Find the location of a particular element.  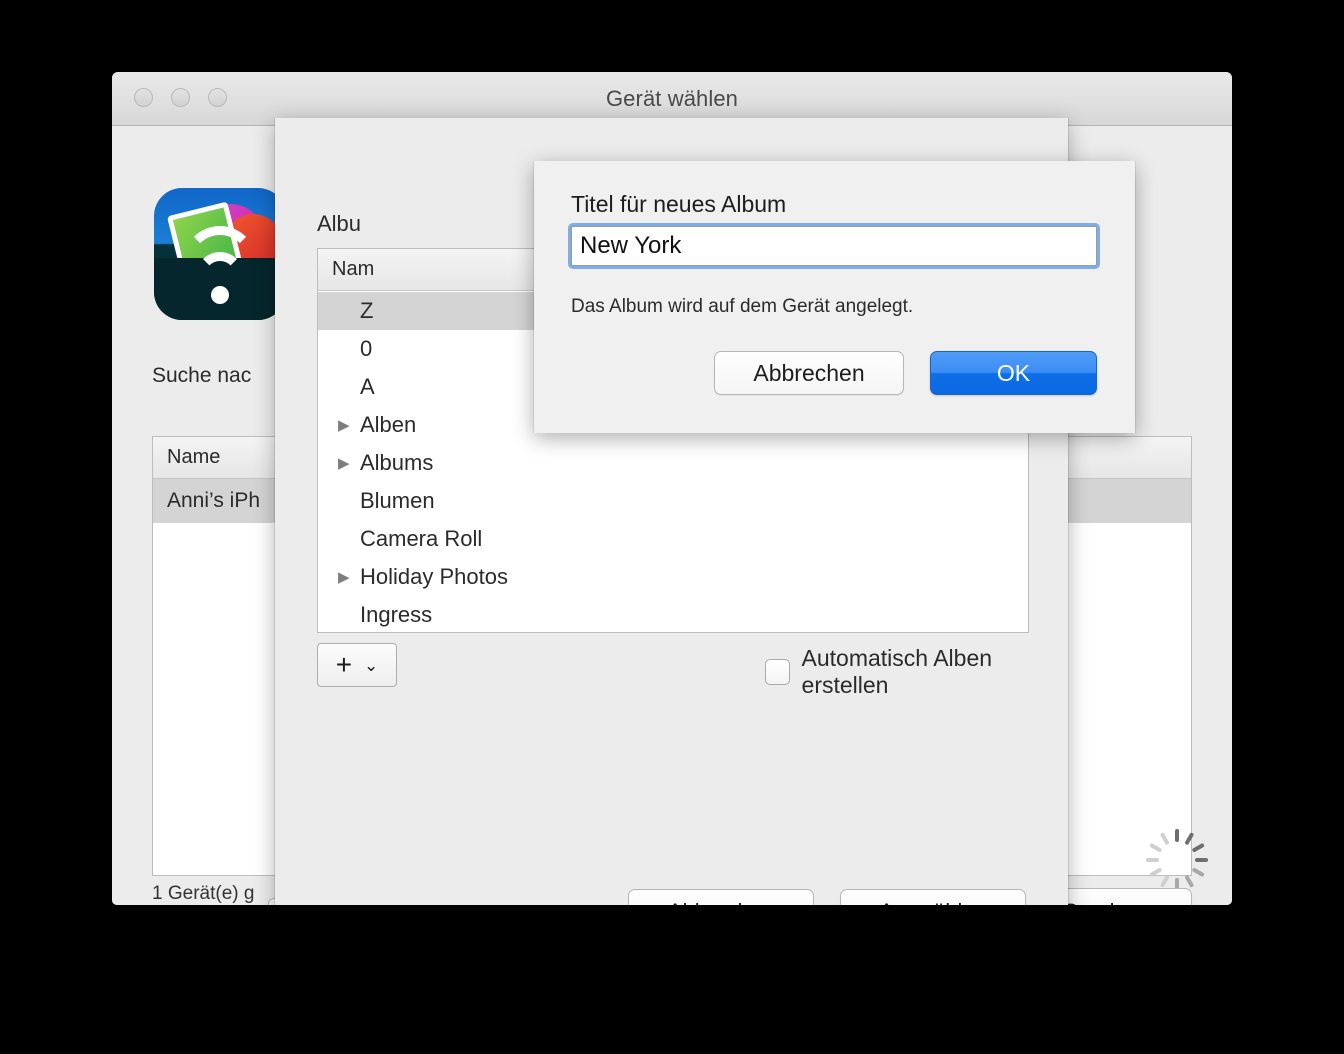

list-item: ▶Ingress is located at coordinates (673, 614).